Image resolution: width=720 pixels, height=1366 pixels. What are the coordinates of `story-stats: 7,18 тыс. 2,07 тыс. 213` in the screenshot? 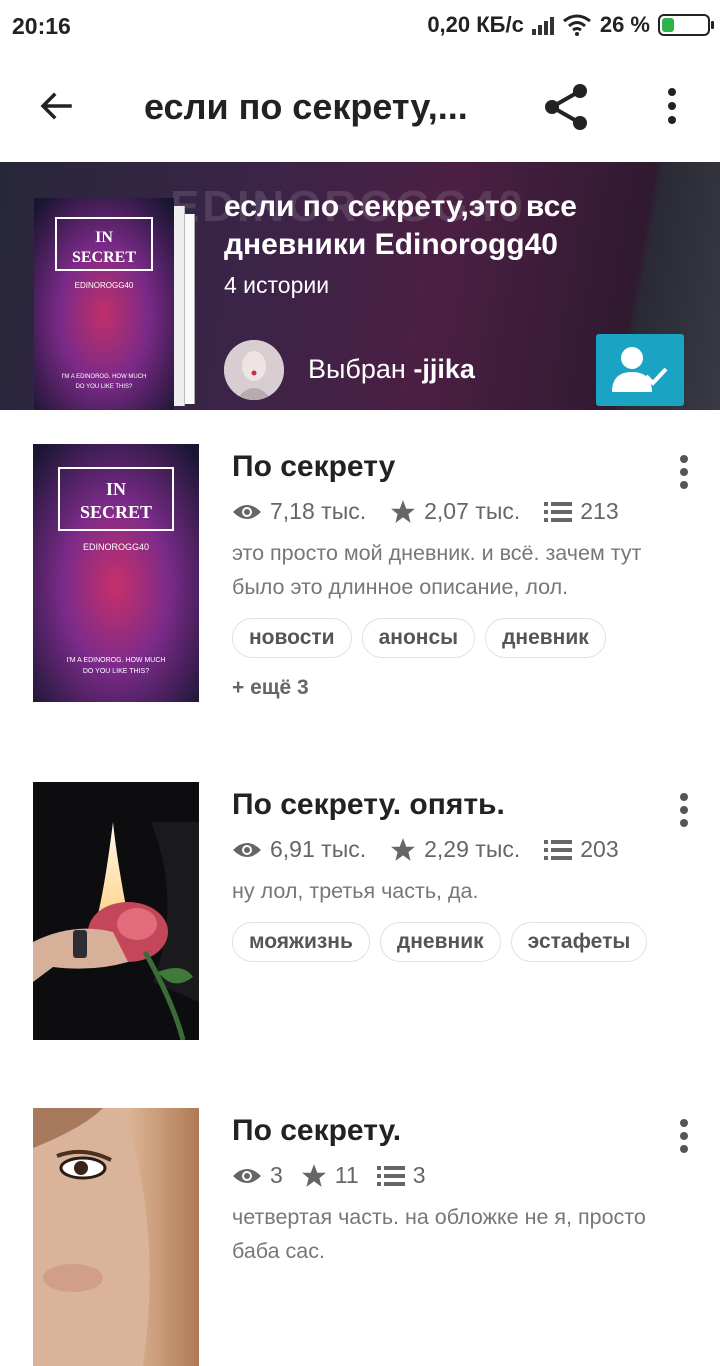 It's located at (437, 511).